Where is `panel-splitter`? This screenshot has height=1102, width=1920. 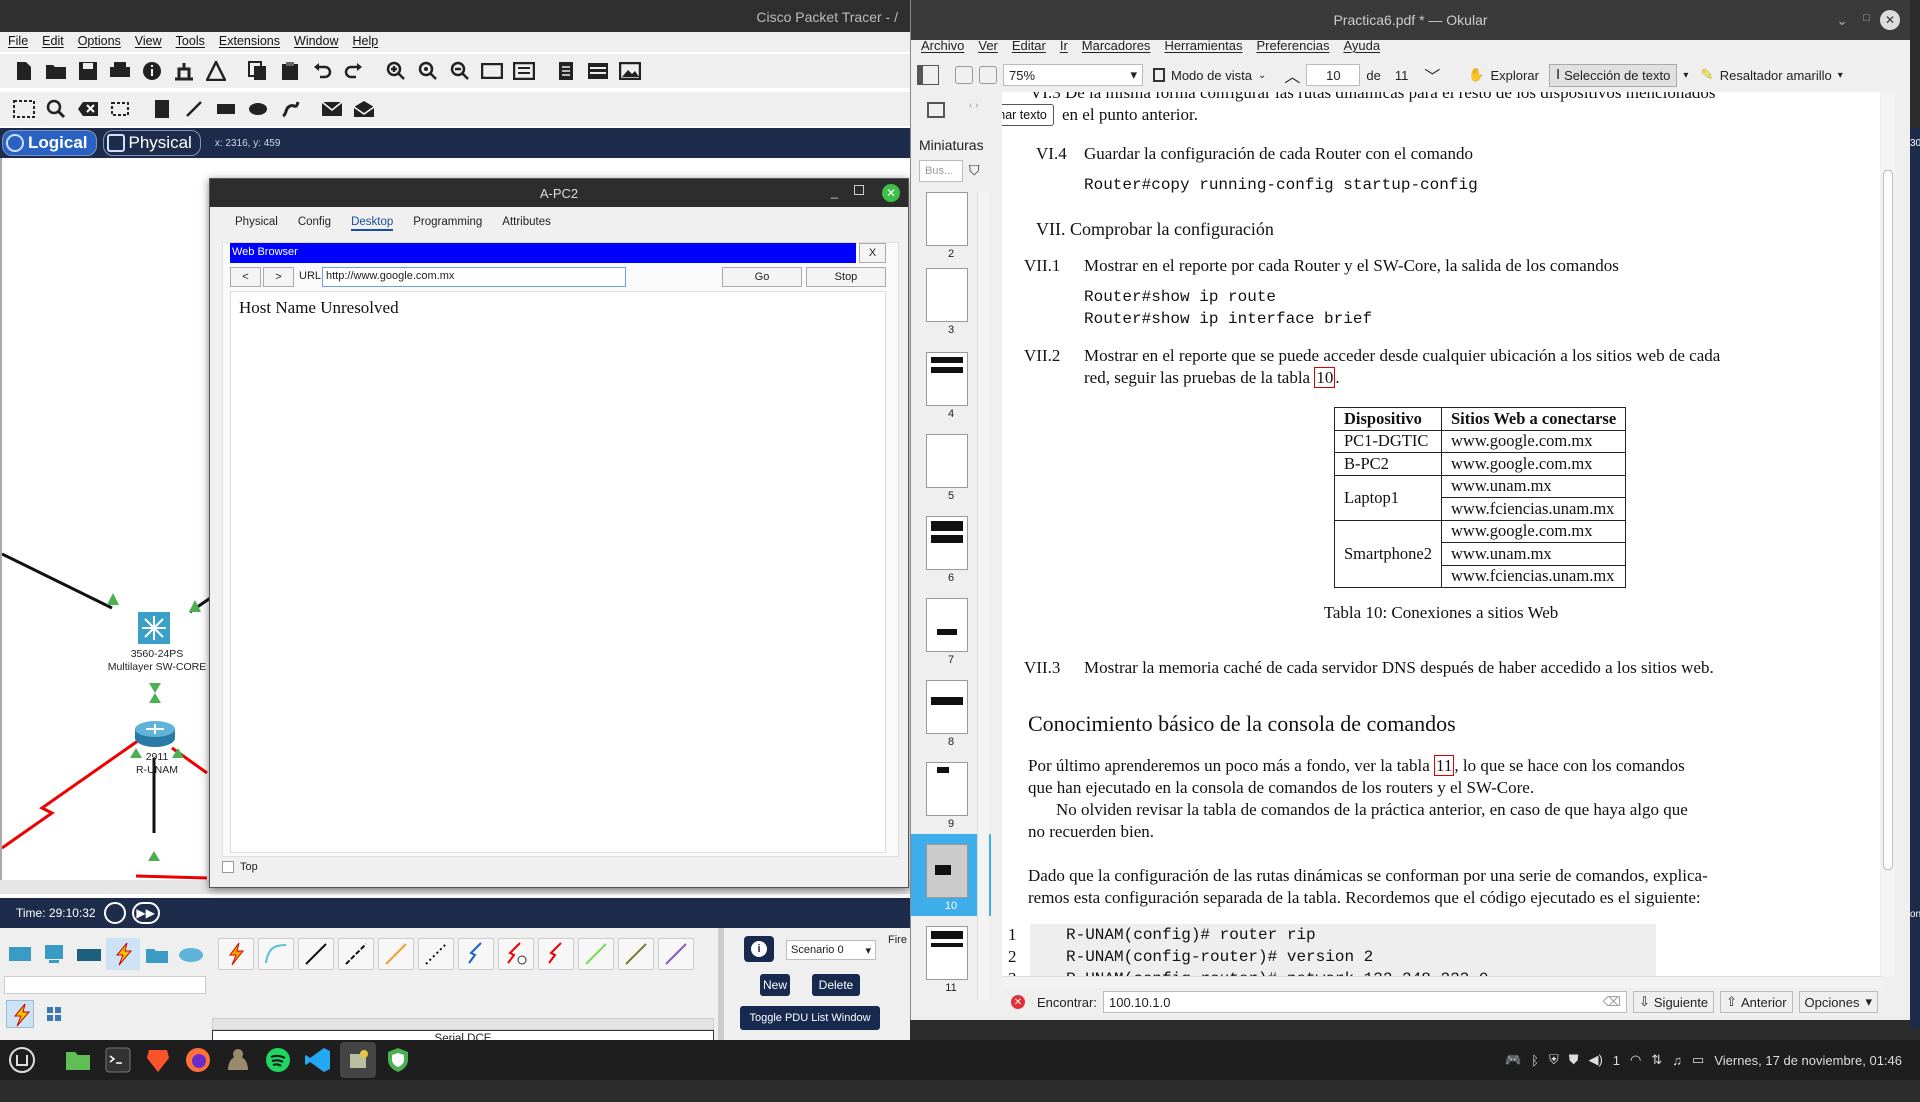
panel-splitter is located at coordinates (721, 984).